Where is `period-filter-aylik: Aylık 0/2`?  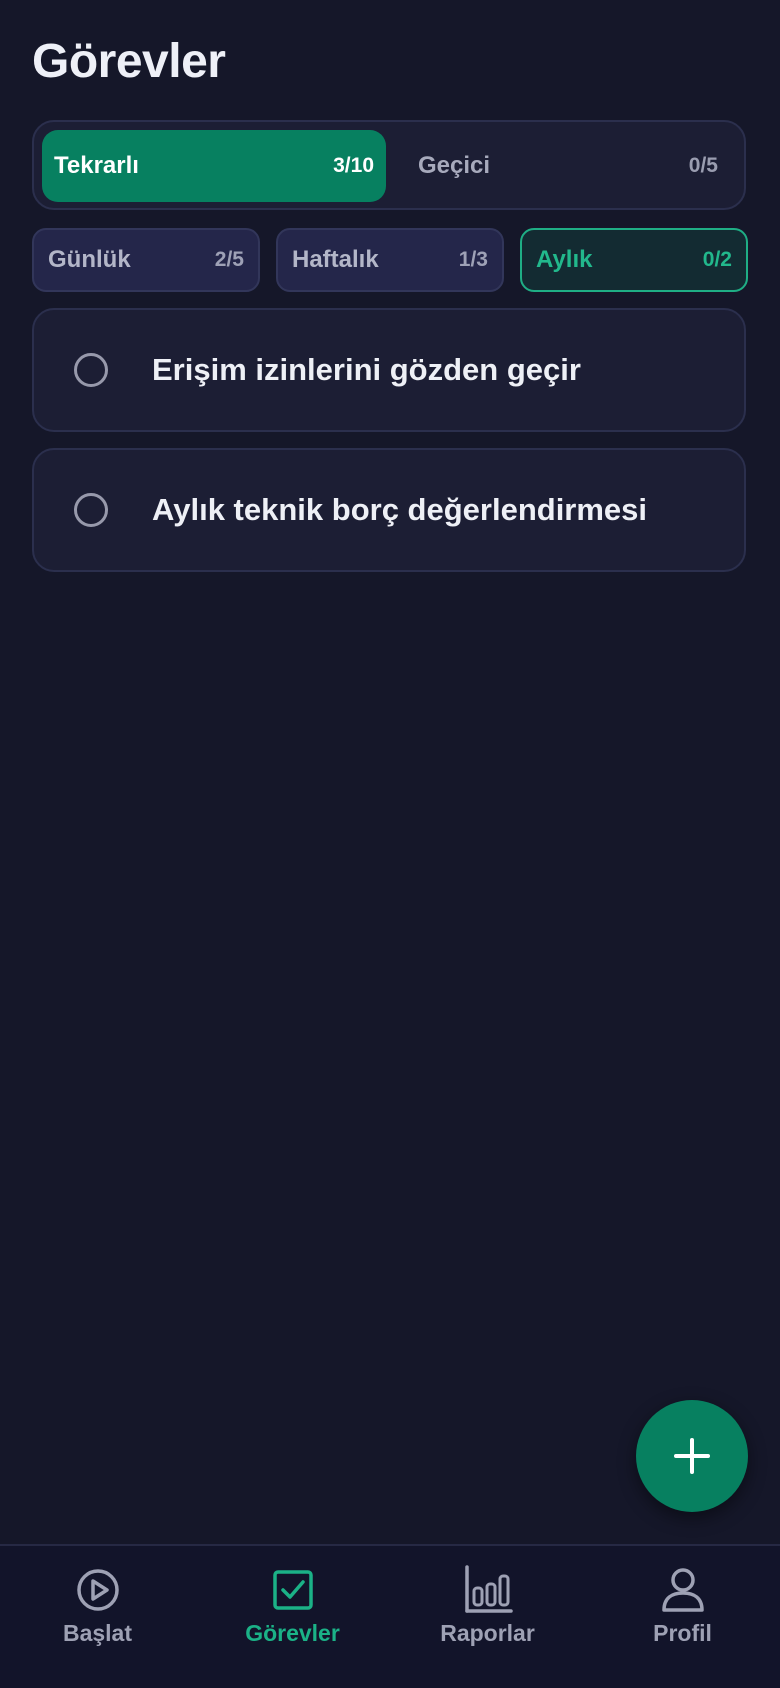
period-filter-aylik: Aylık 0/2 is located at coordinates (634, 260).